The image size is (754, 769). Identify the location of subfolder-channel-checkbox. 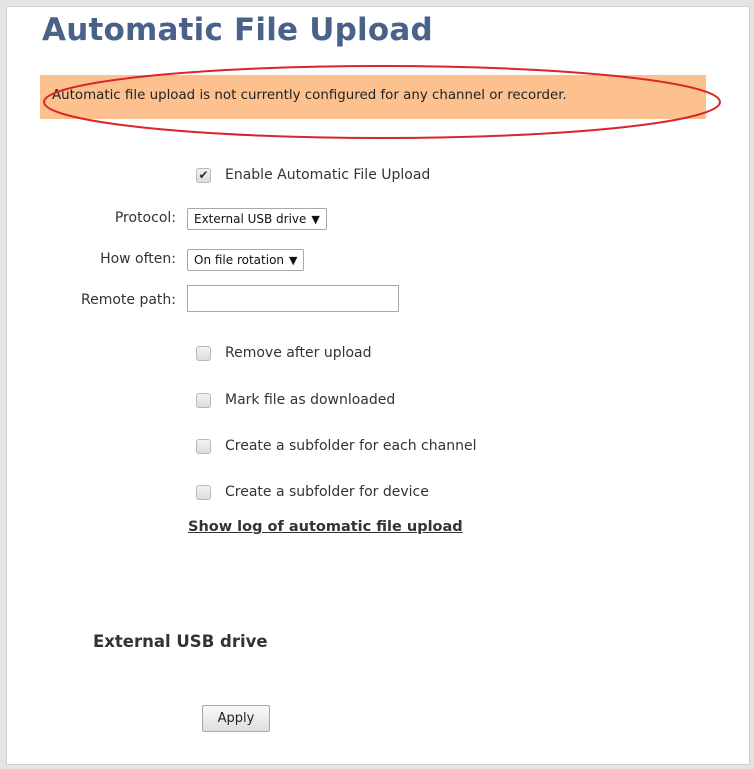
(203, 446).